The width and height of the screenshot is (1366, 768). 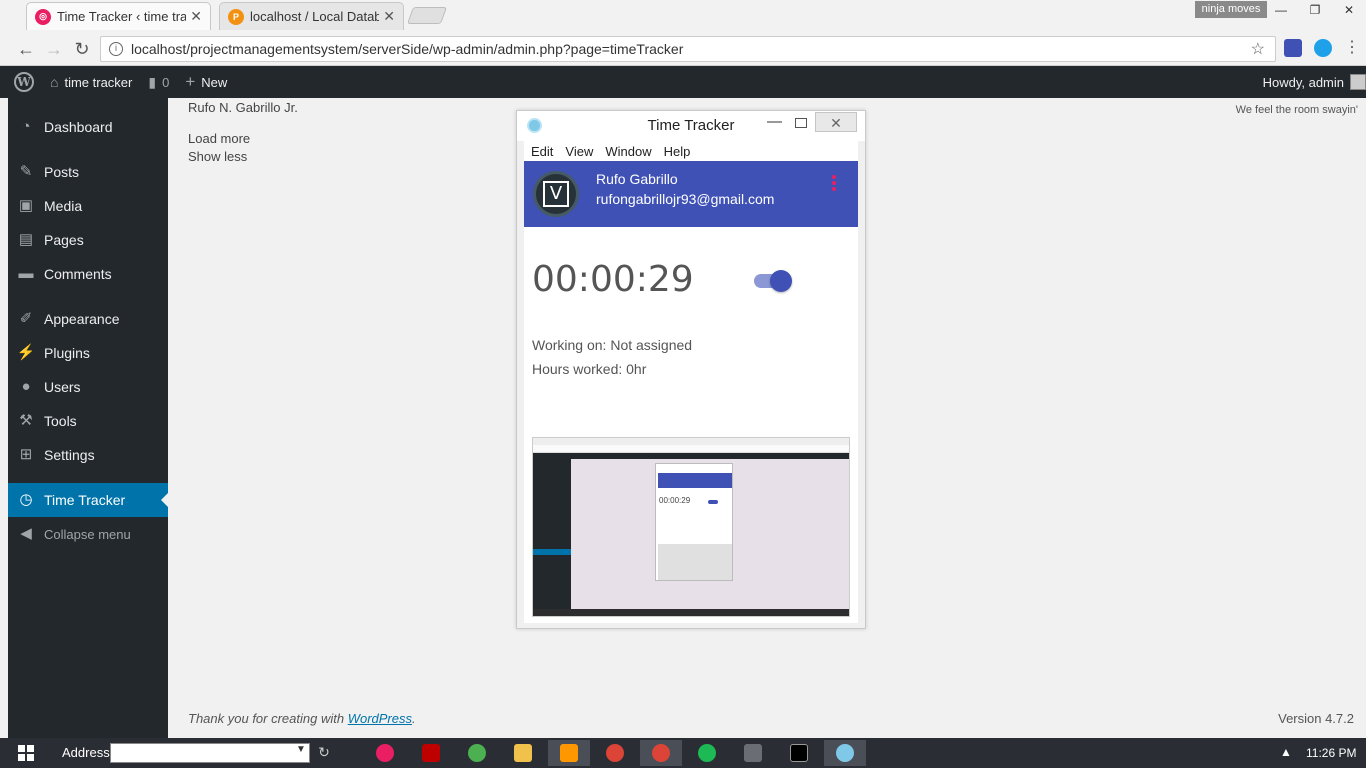 I want to click on taskbar-app-time-tracker, so click(x=845, y=753).